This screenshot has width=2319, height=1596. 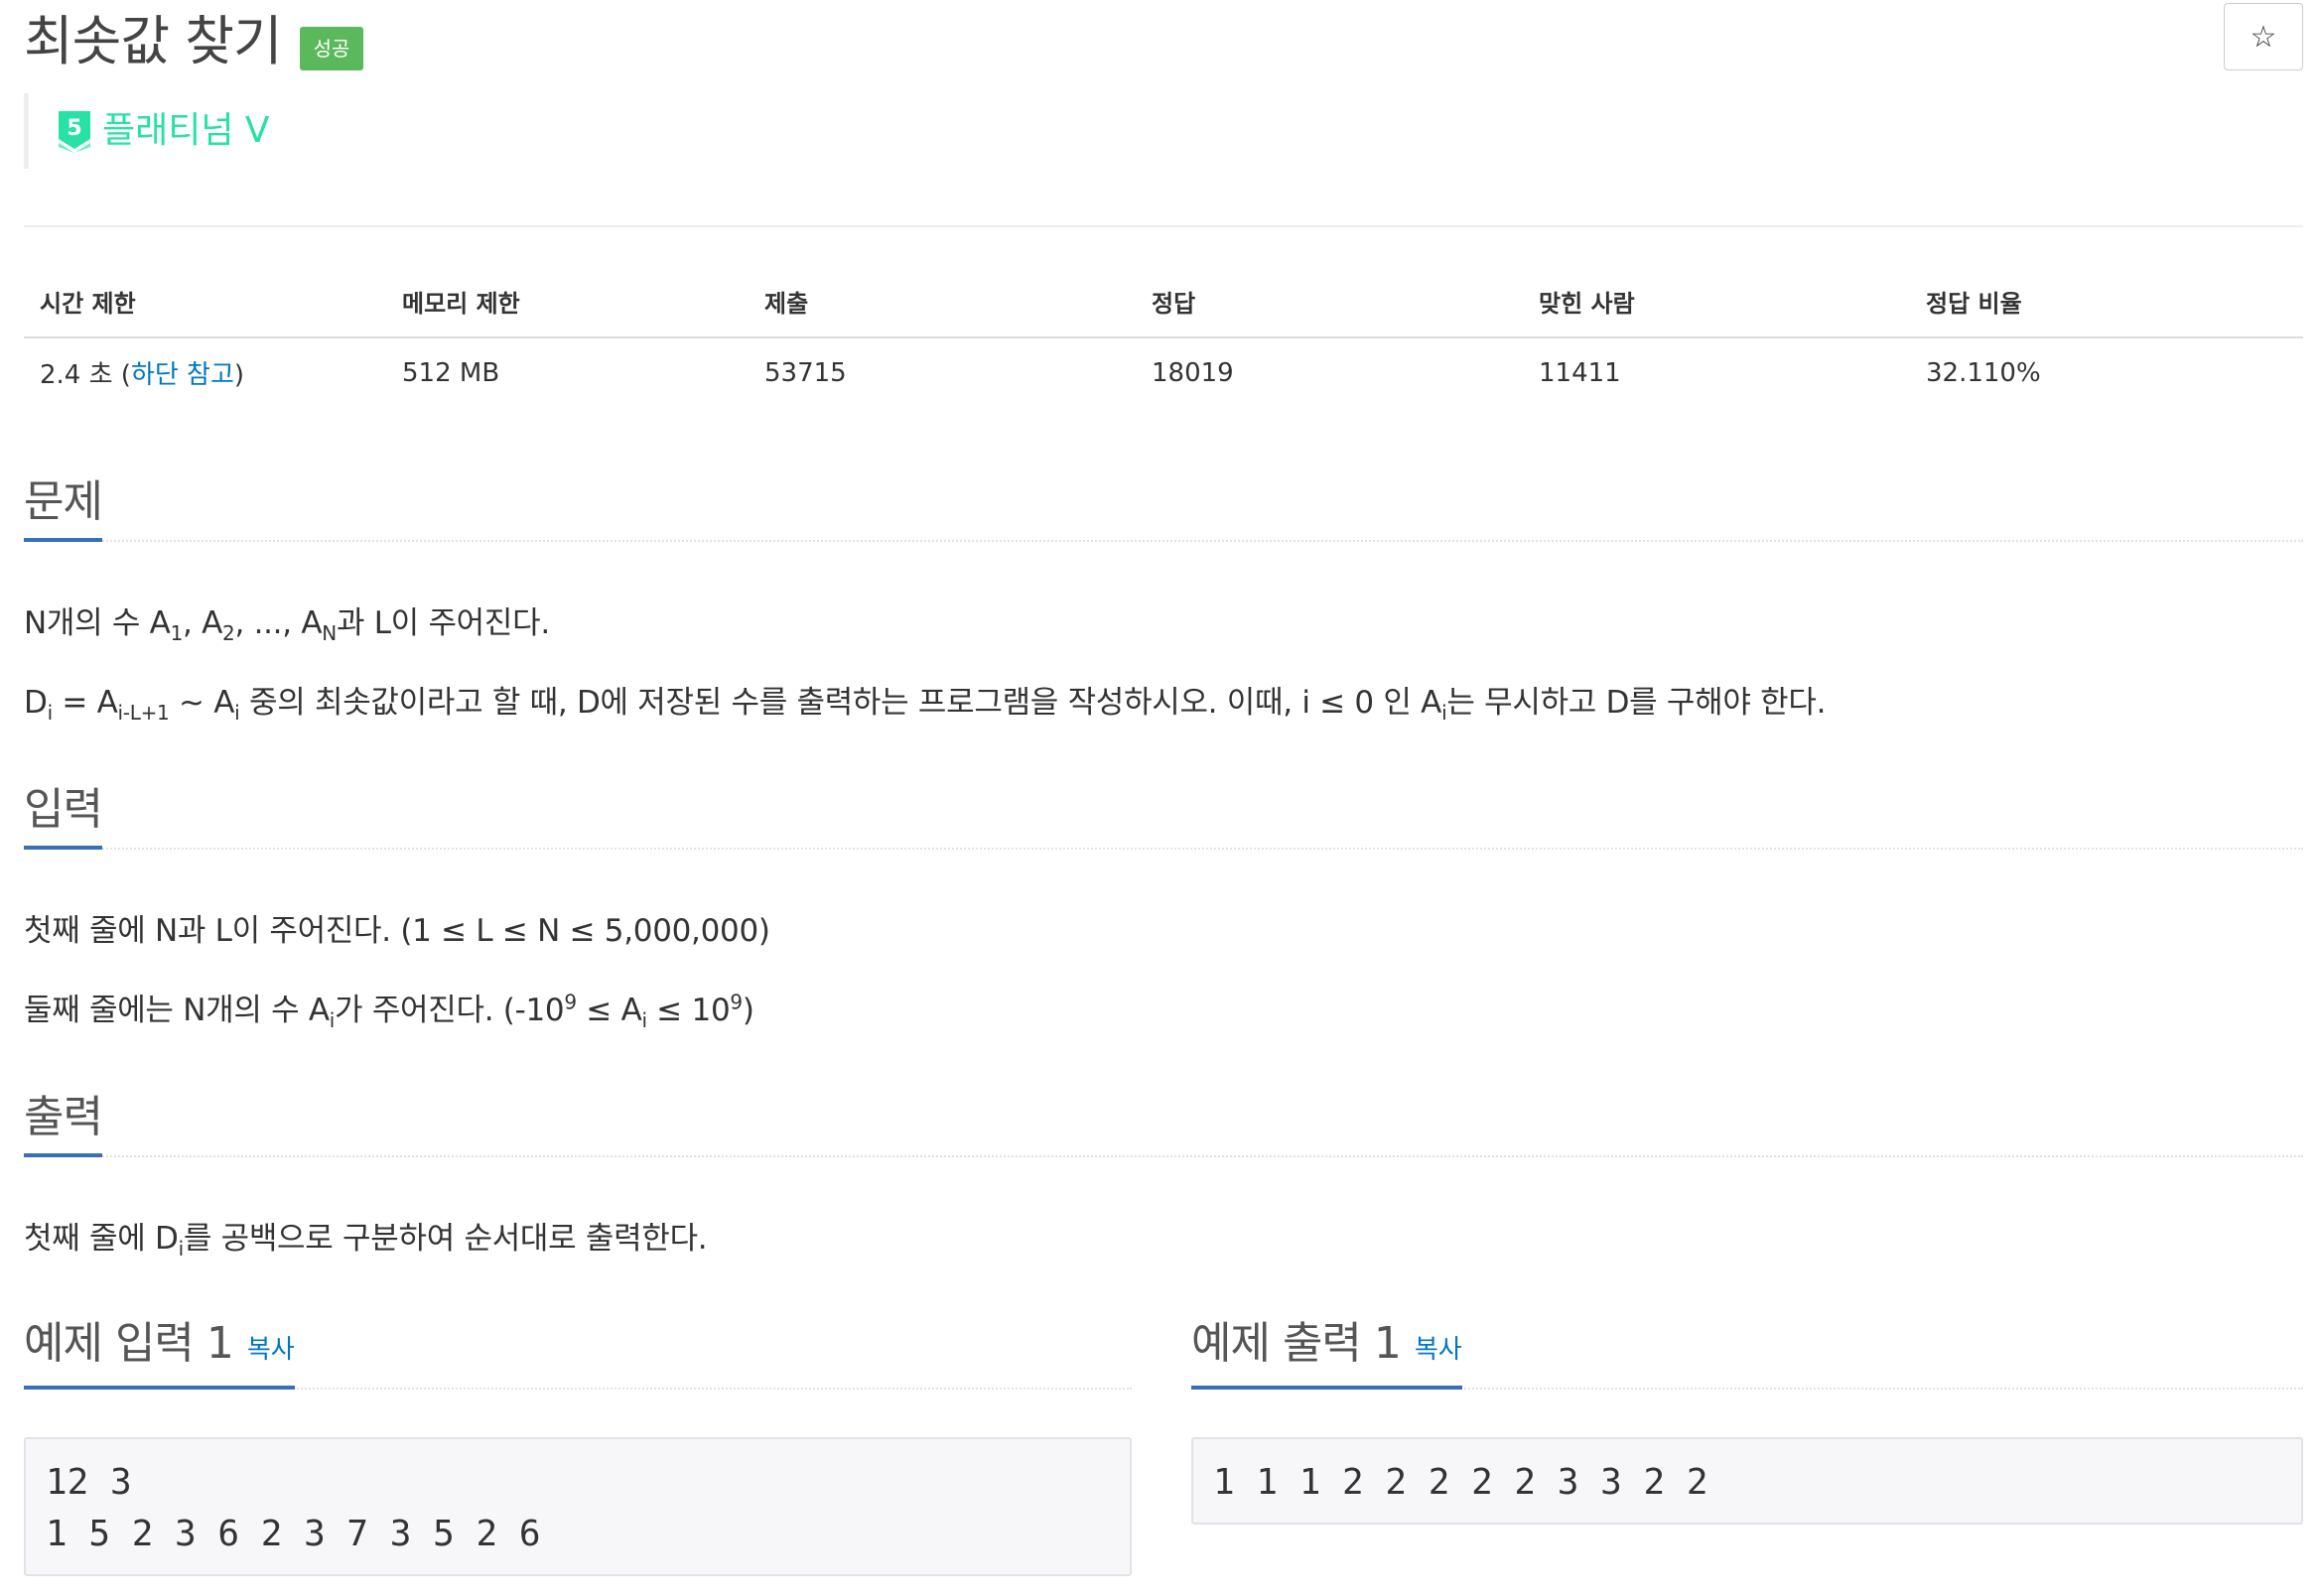 What do you see at coordinates (578, 1354) in the screenshot?
I see `sample-input-header: 예제 입력 1 복사` at bounding box center [578, 1354].